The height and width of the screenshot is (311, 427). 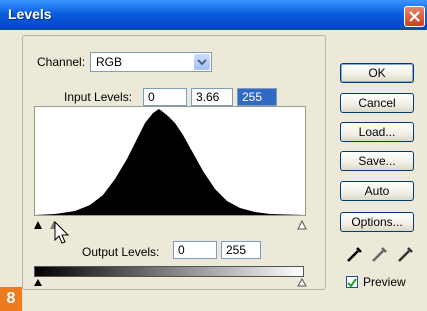 What do you see at coordinates (241, 250) in the screenshot?
I see `output-white-field: 255` at bounding box center [241, 250].